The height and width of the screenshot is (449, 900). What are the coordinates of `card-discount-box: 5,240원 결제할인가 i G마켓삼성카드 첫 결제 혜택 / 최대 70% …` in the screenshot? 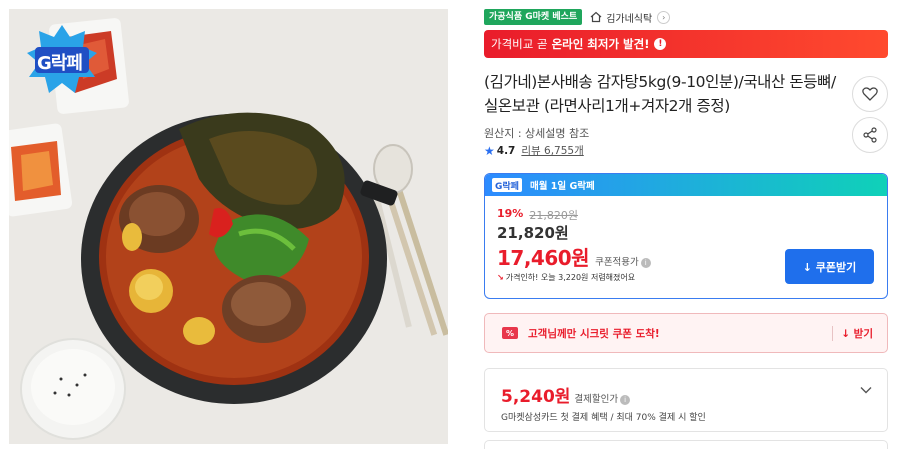 It's located at (686, 400).